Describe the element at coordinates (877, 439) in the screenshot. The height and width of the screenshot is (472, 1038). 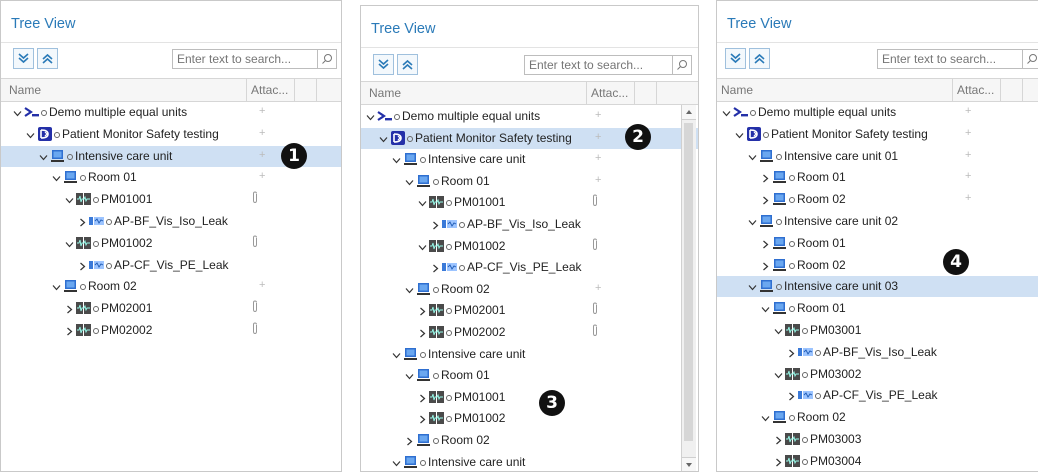
I see `tree-node: PM03003` at that location.